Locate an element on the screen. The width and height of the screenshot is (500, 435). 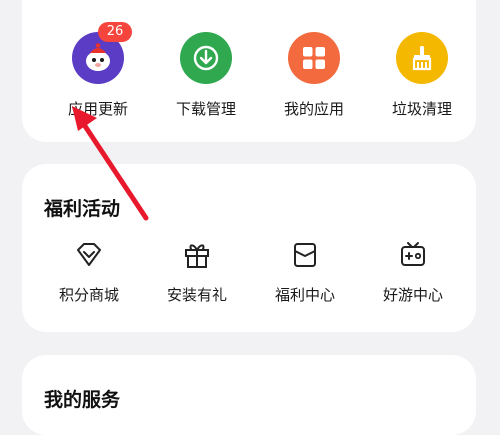
grid-icon is located at coordinates (314, 58).